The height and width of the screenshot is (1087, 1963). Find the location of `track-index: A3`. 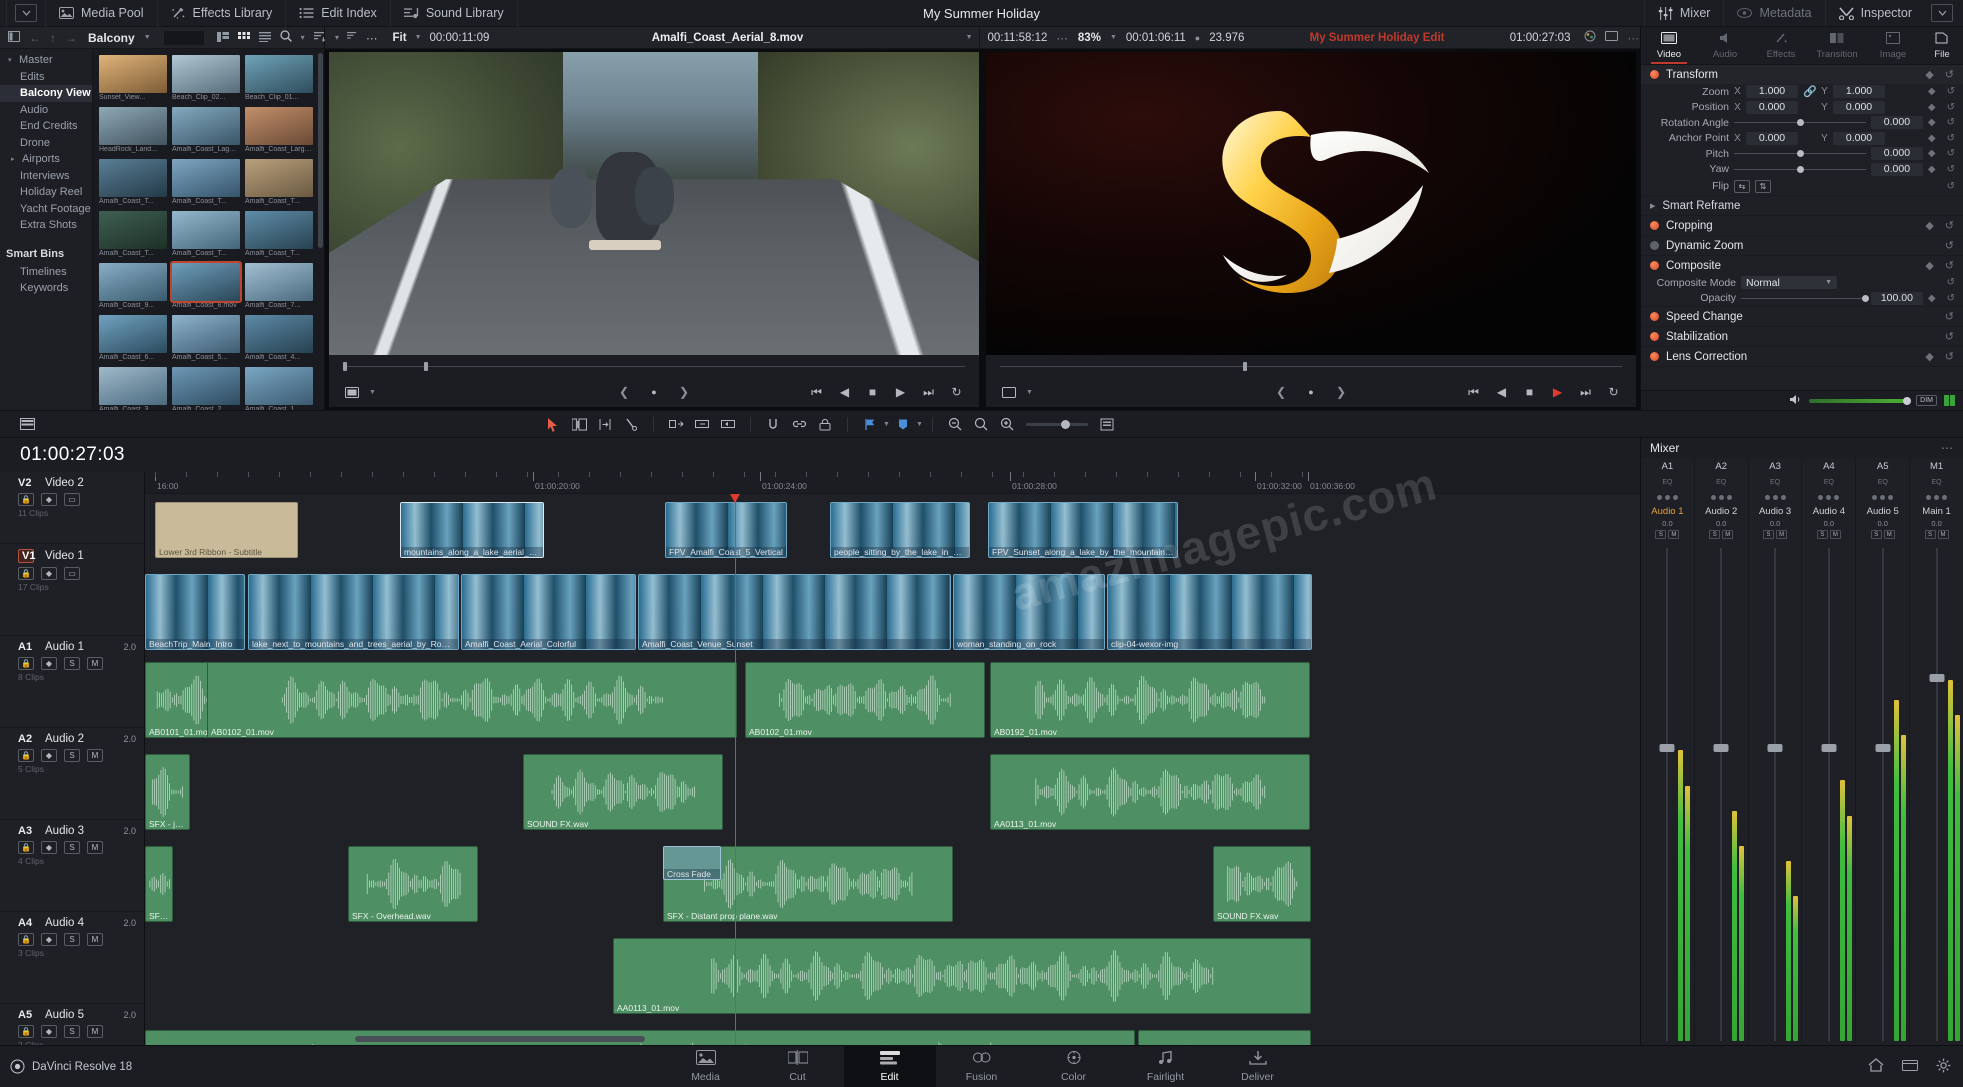

track-index: A3 is located at coordinates (26, 831).